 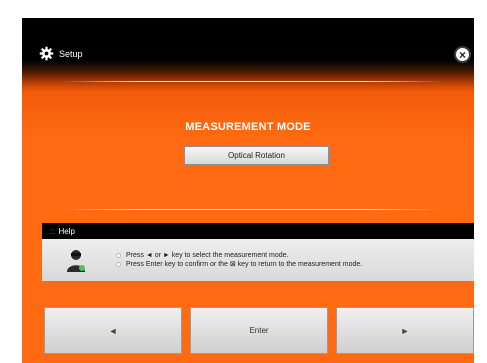 I want to click on arrow-left-icon: ◄, so click(x=113, y=330).